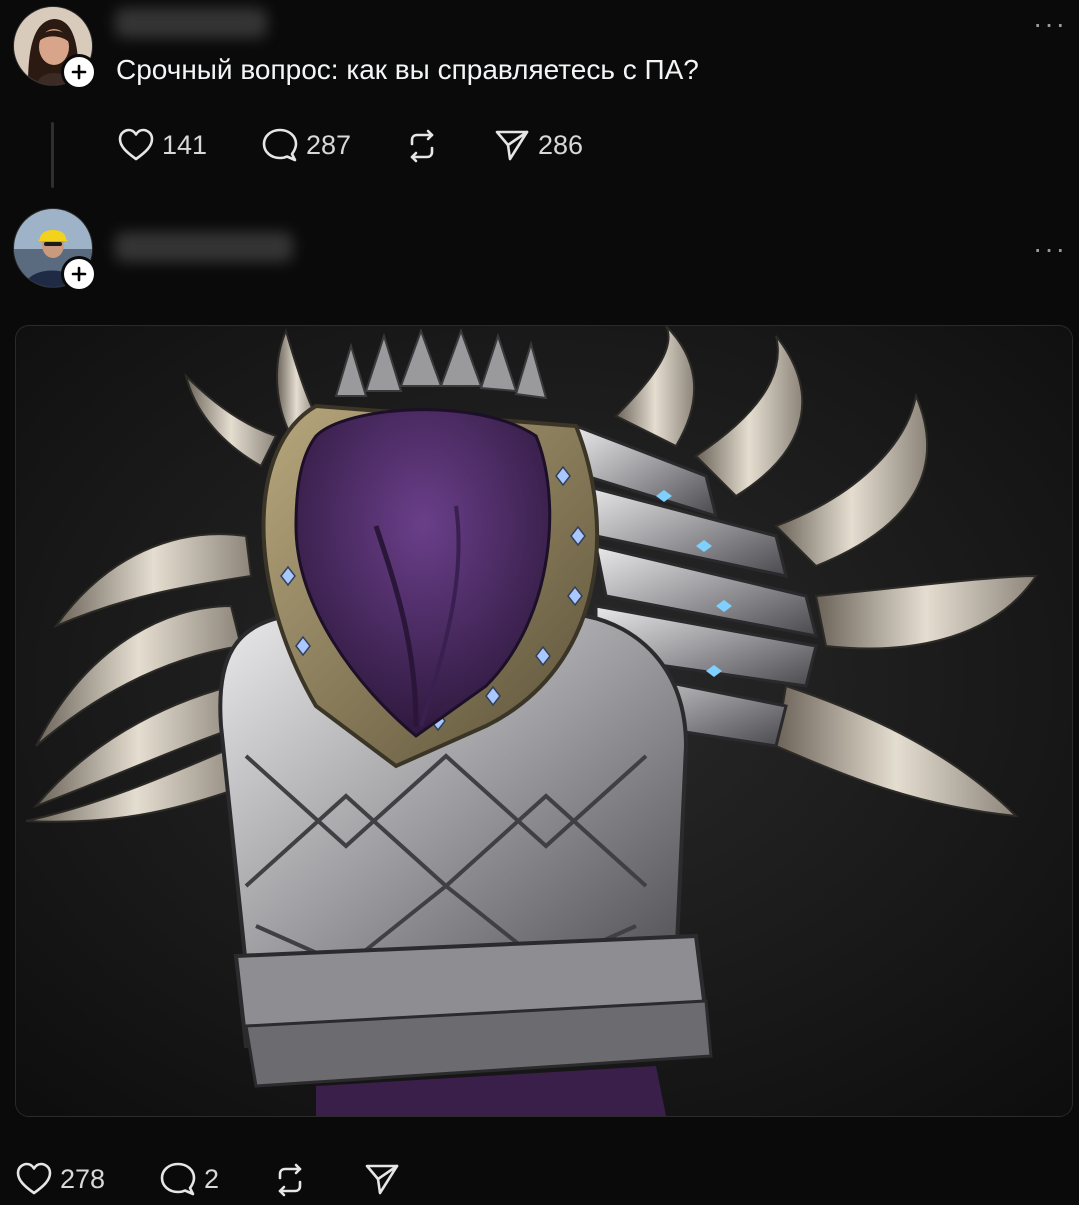 The height and width of the screenshot is (1205, 1079). I want to click on comment-count: 2, so click(212, 1178).